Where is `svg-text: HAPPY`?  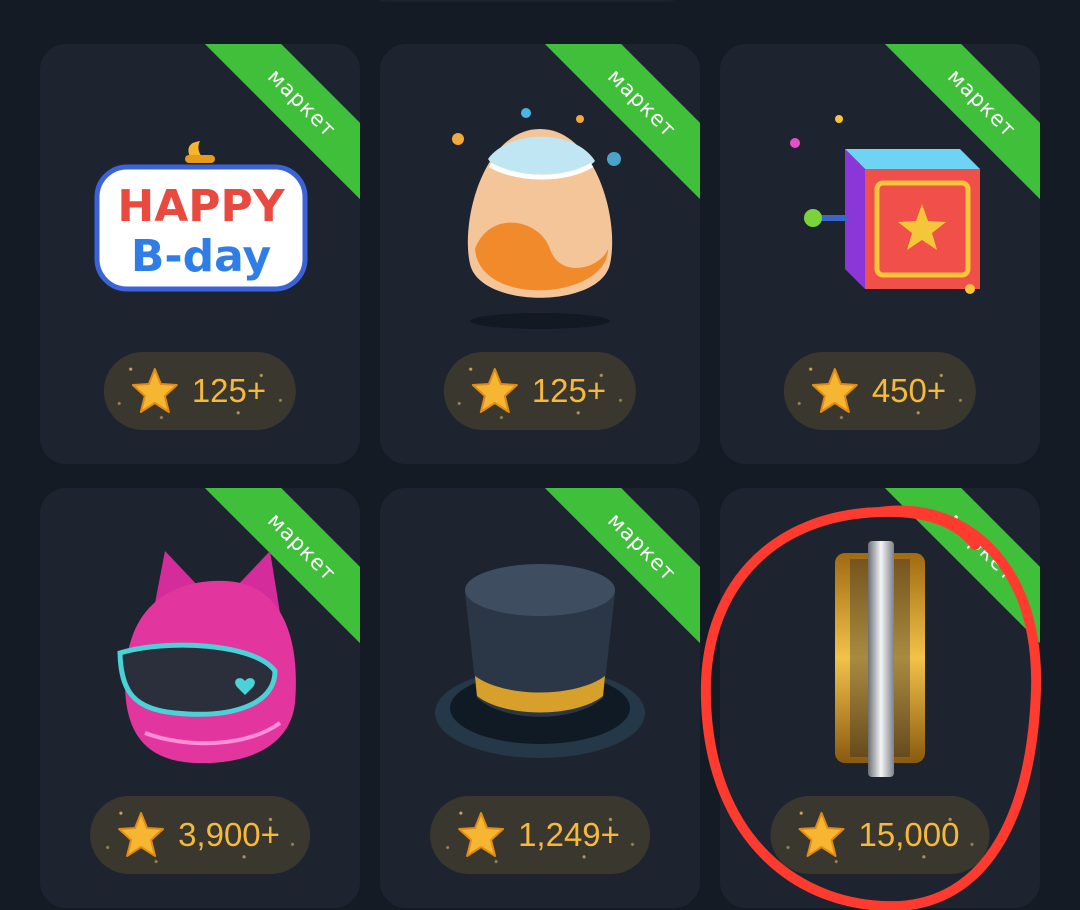 svg-text: HAPPY is located at coordinates (201, 206).